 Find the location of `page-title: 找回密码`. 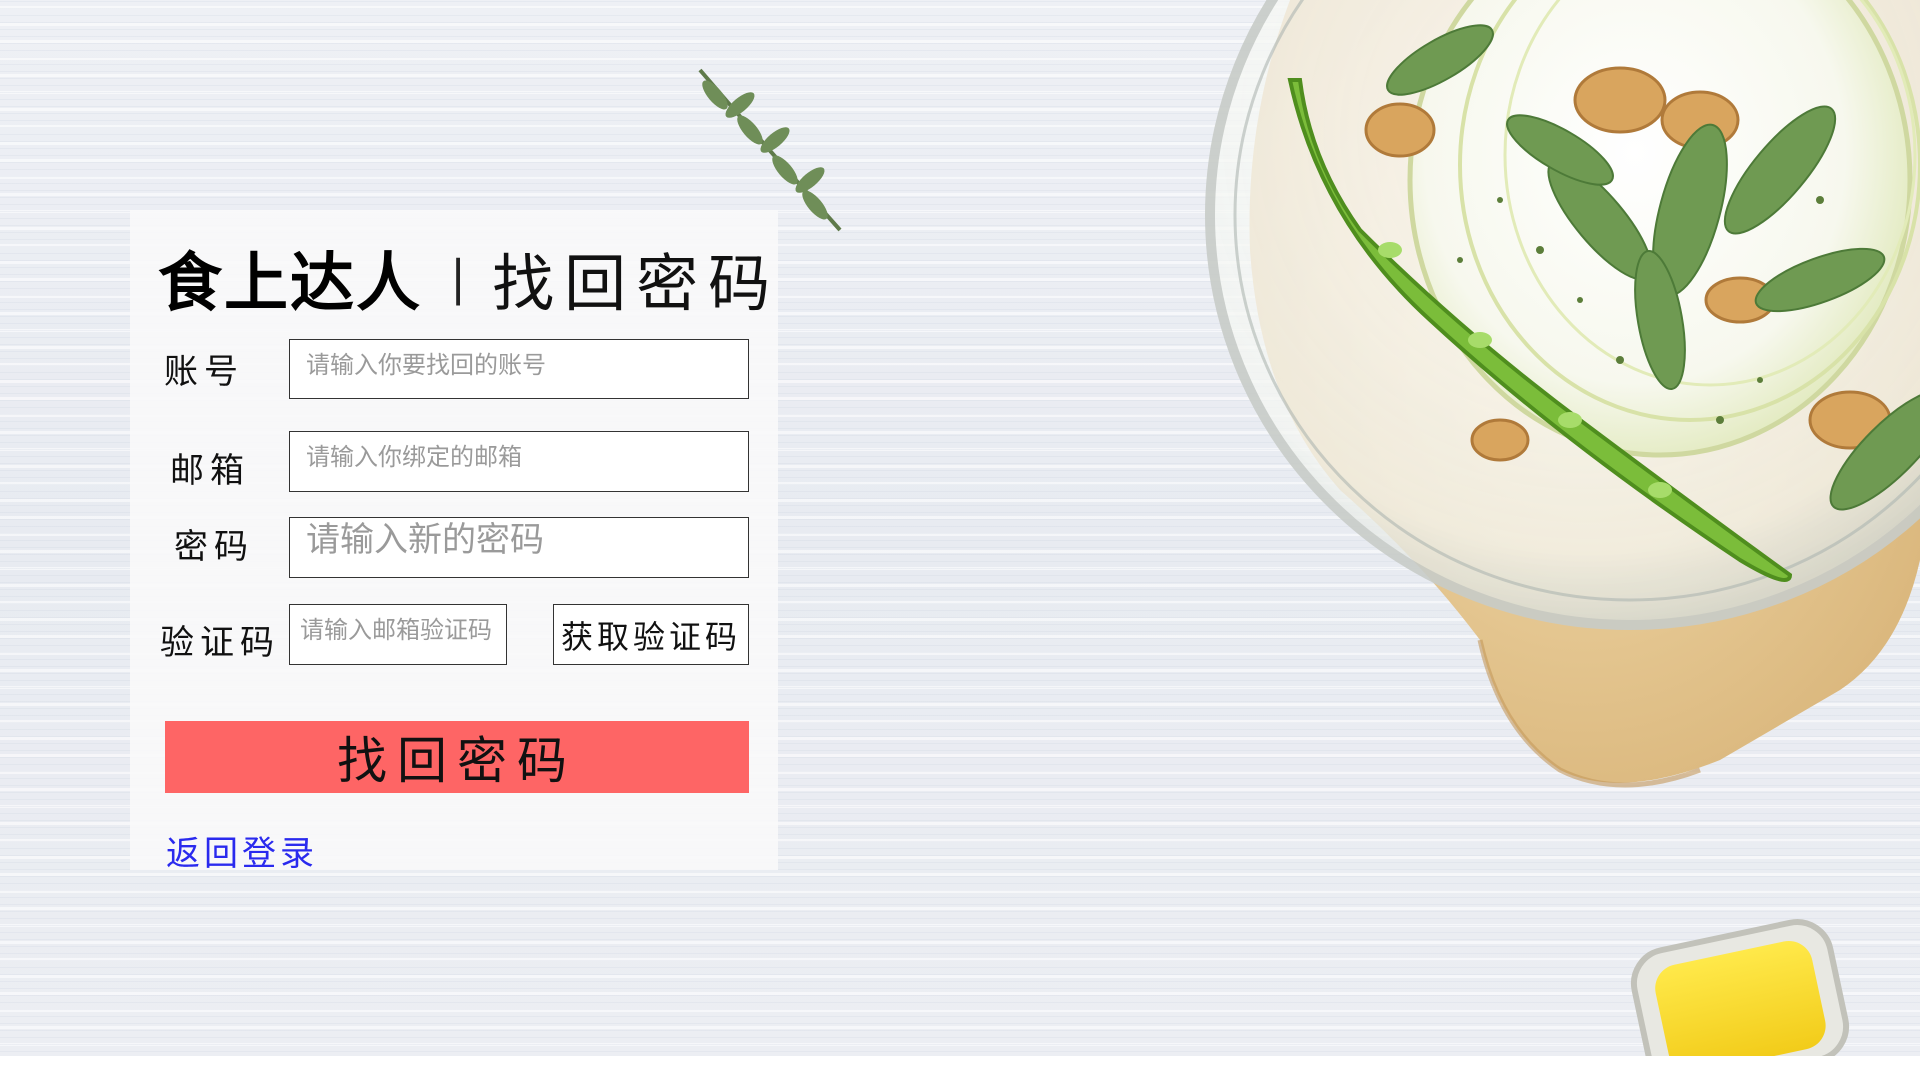

page-title: 找回密码 is located at coordinates (636, 283).